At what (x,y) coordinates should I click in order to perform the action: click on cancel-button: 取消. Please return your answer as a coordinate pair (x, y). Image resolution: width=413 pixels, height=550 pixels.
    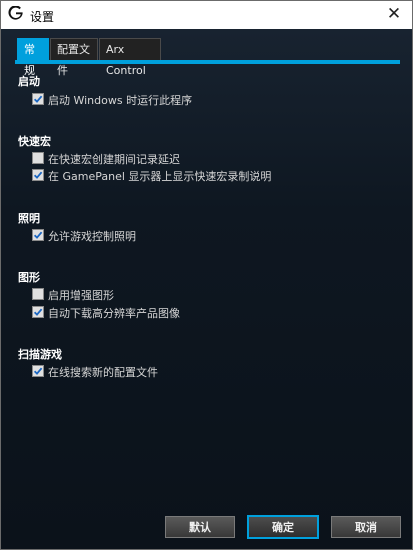
    Looking at the image, I should click on (366, 527).